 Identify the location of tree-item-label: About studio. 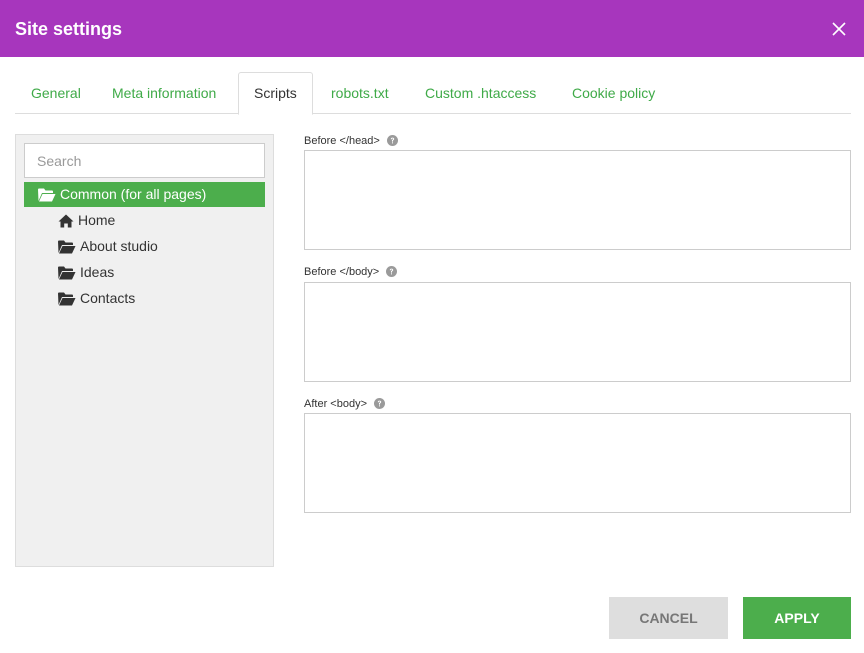
(119, 246).